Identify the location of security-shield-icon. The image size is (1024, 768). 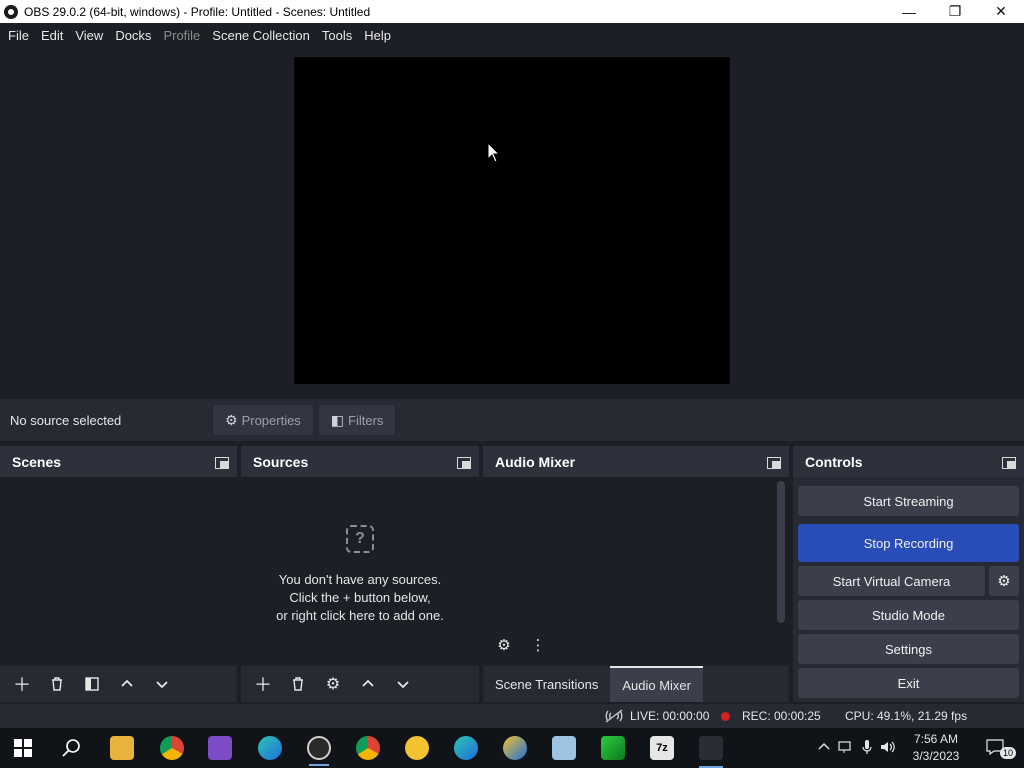
(711, 752).